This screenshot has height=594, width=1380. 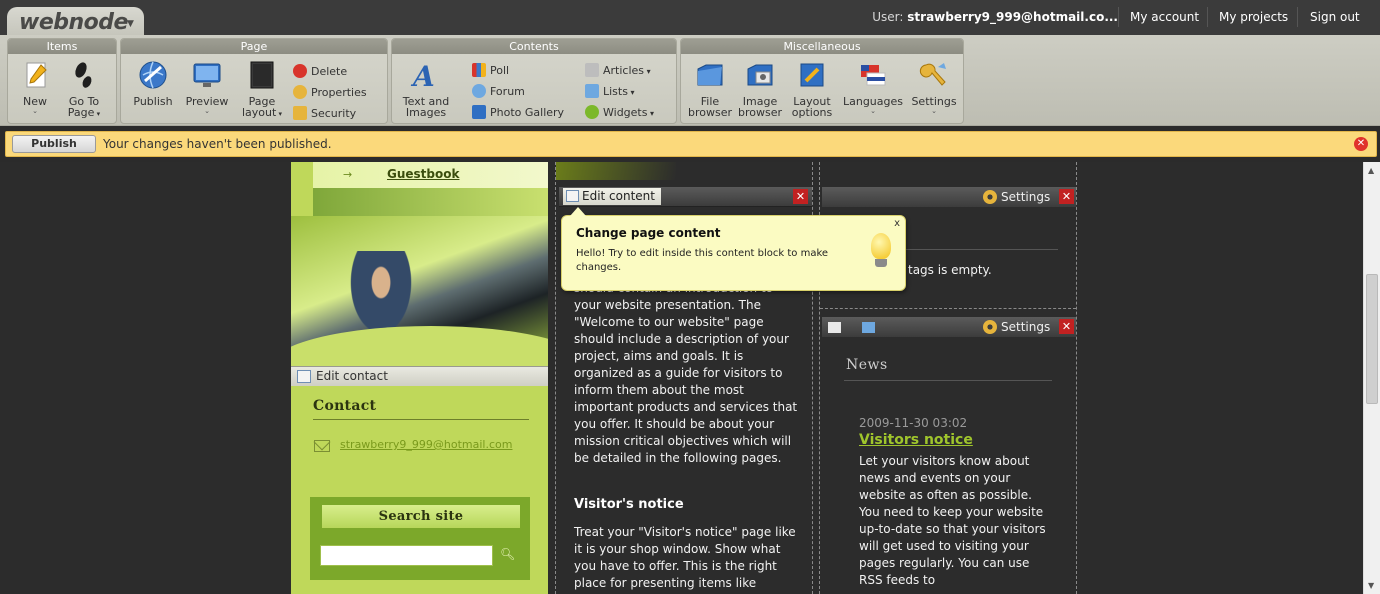 I want to click on lightbulb-base, so click(x=881, y=263).